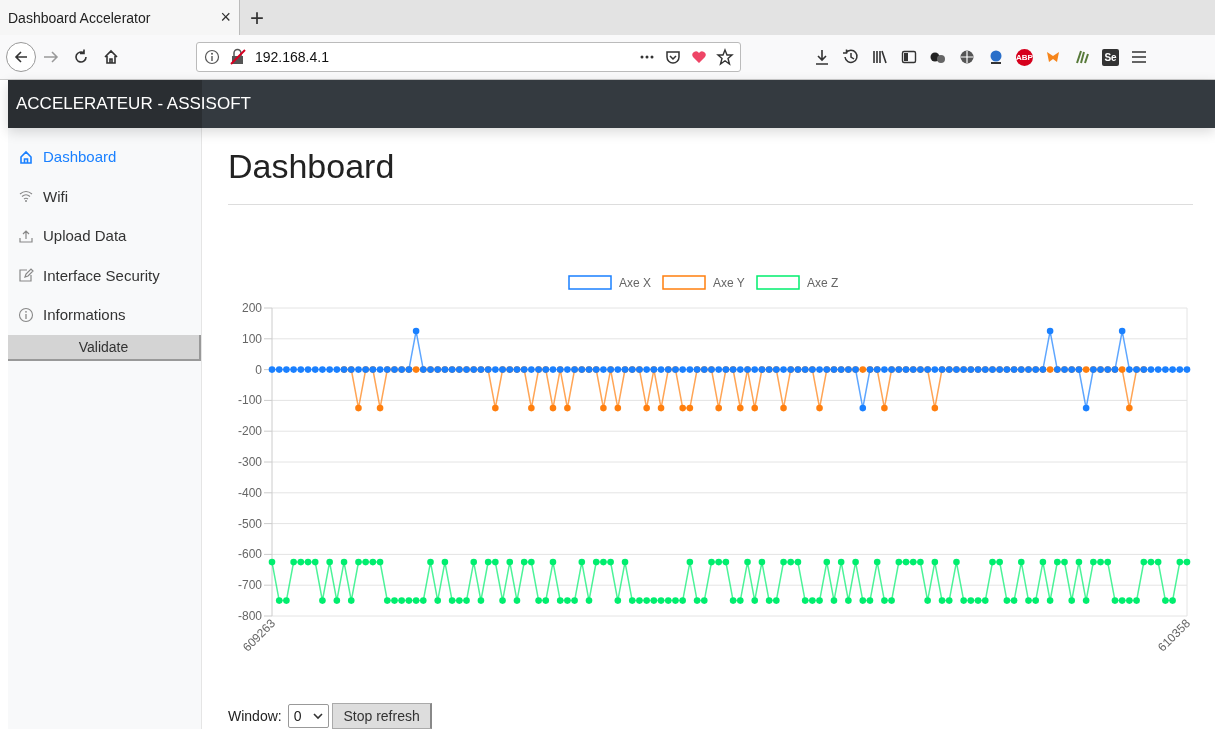 The height and width of the screenshot is (729, 1215). I want to click on axis-label: -300, so click(249, 462).